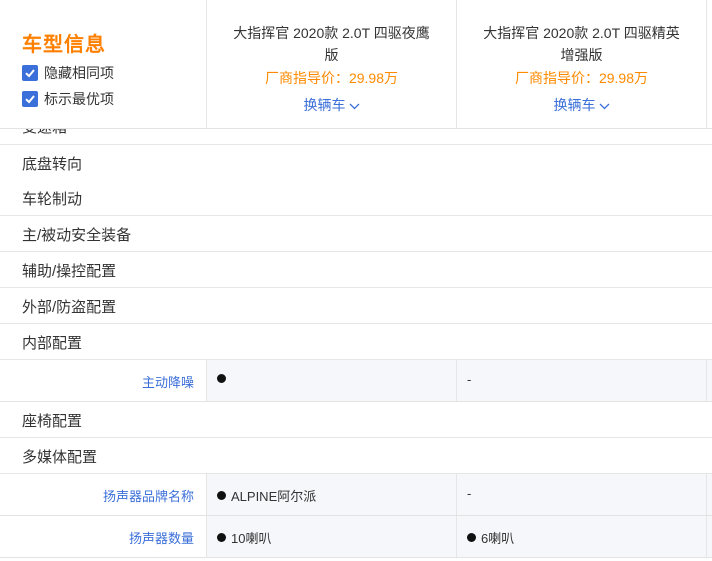  I want to click on car-name: 大指挥官 2020款 2.0T 四驱精英增强版, so click(581, 44).